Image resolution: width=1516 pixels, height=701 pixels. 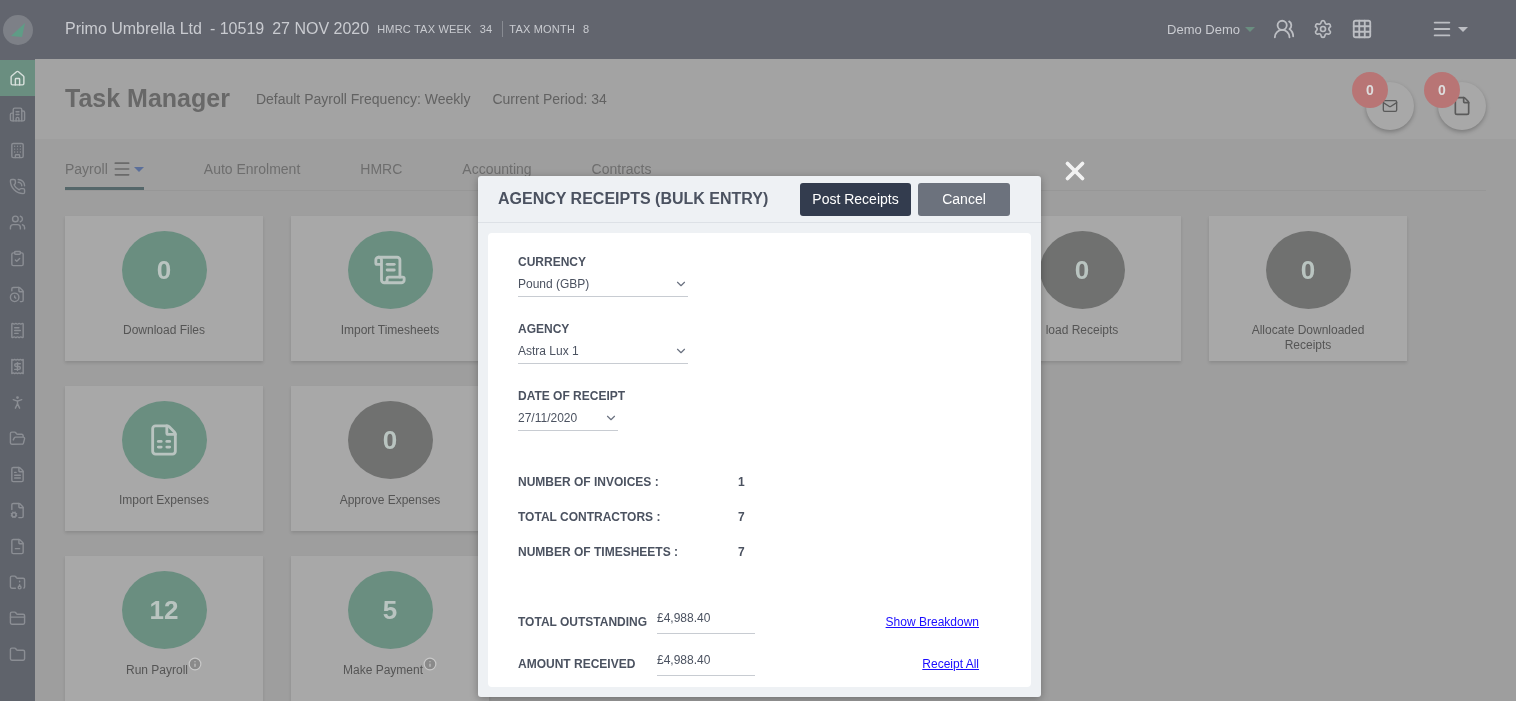 I want to click on dropdown-field: Astra Lux 1, so click(x=603, y=354).